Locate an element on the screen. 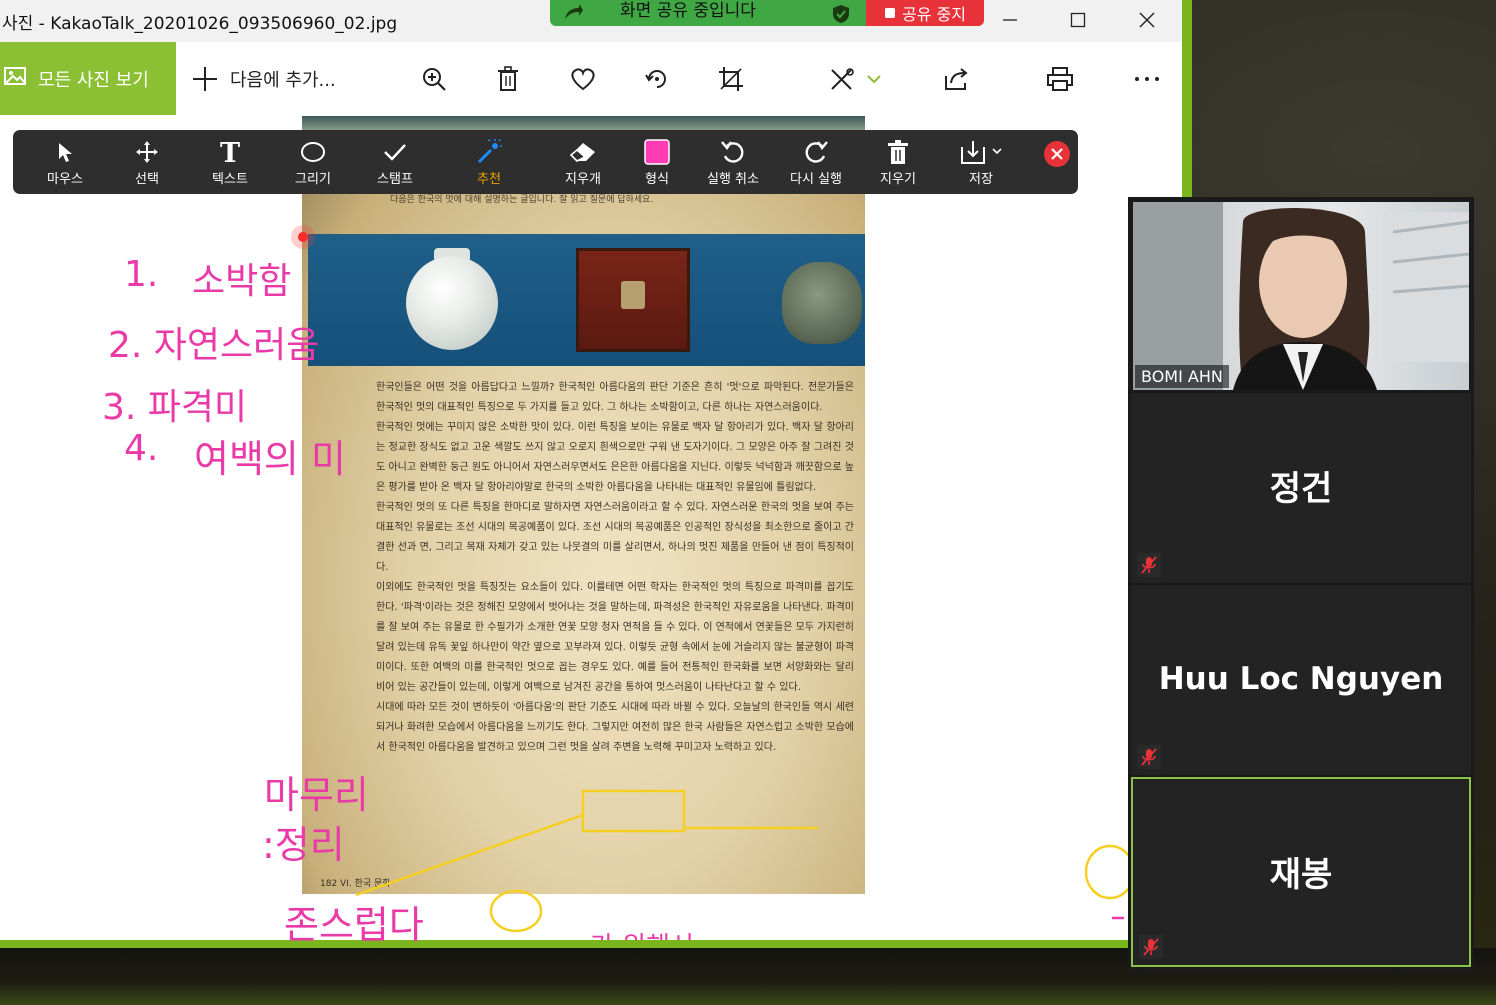  edit-icon is located at coordinates (843, 79).